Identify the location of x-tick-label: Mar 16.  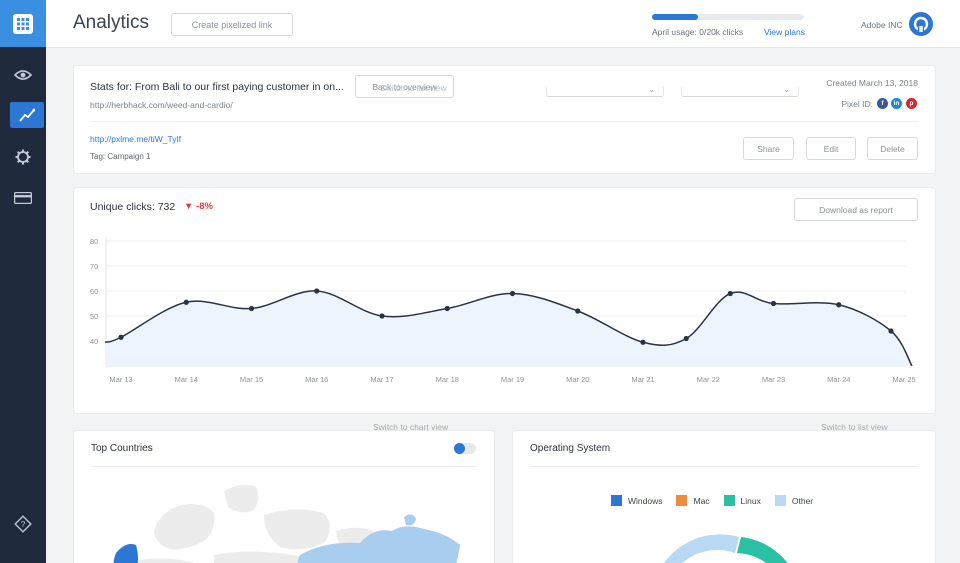
(316, 379).